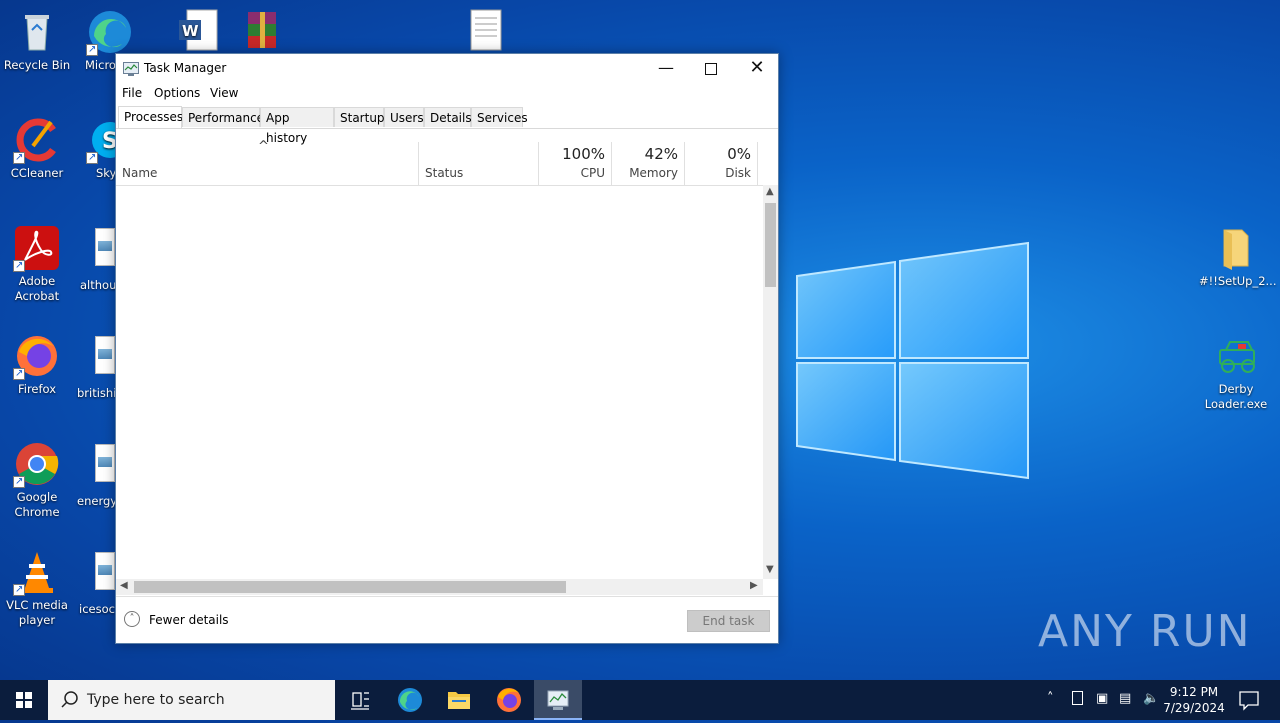 The image size is (1280, 723). I want to click on end-task-button: End task, so click(728, 621).